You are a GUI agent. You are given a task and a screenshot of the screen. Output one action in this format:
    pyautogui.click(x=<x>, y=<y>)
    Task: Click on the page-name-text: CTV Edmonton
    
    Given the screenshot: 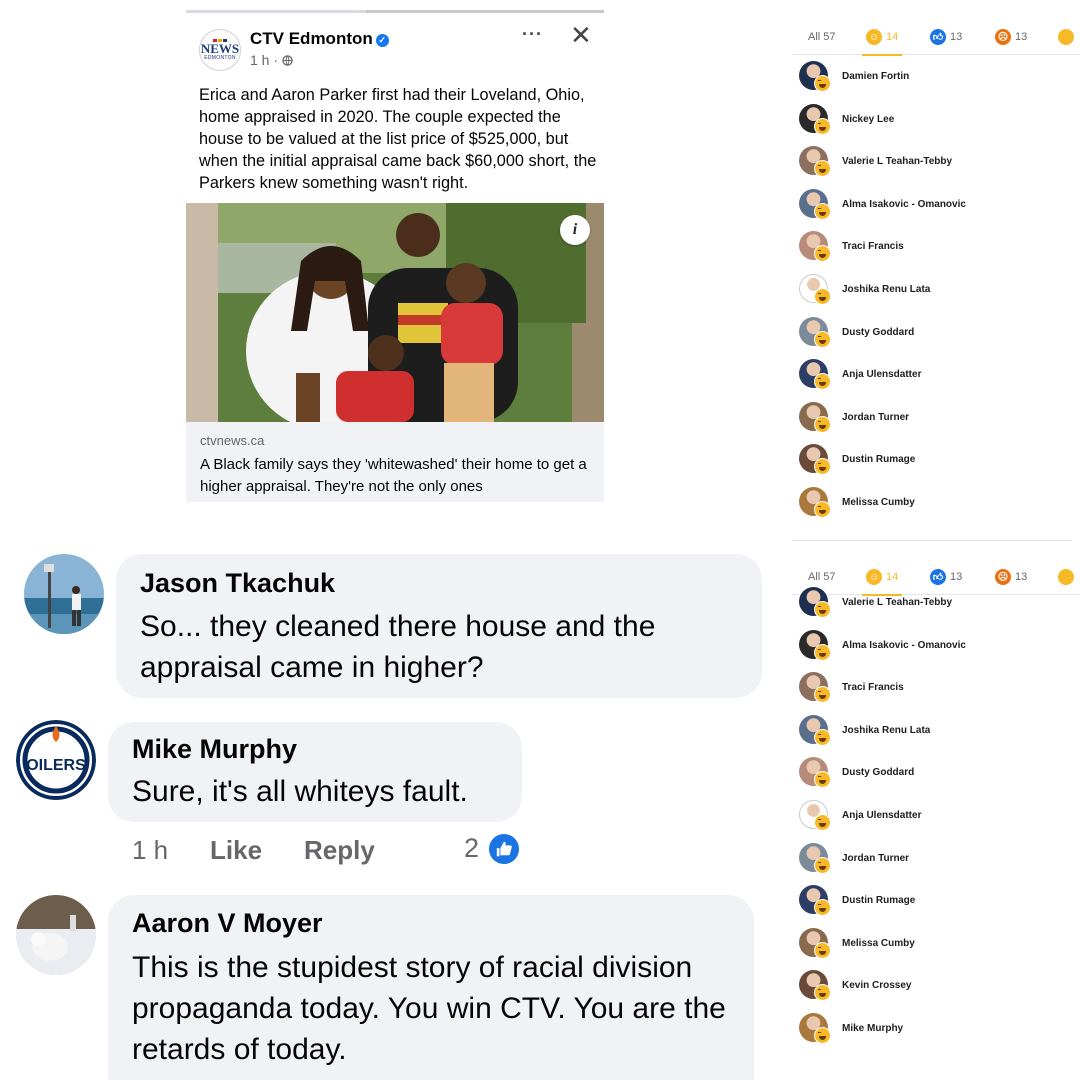 What is the action you would take?
    pyautogui.click(x=311, y=38)
    